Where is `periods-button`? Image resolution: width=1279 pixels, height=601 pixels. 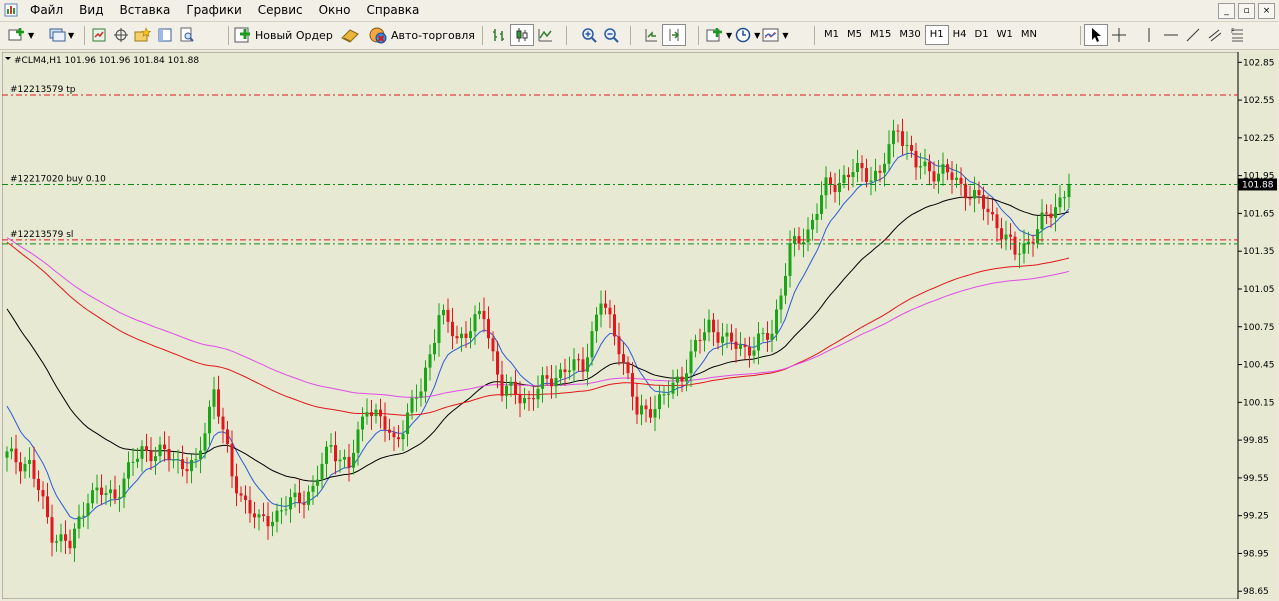 periods-button is located at coordinates (743, 35).